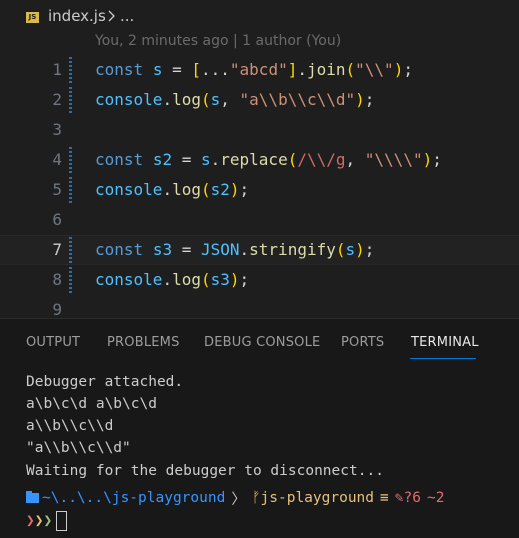  What do you see at coordinates (362, 342) in the screenshot?
I see `tab-ports: PORTS` at bounding box center [362, 342].